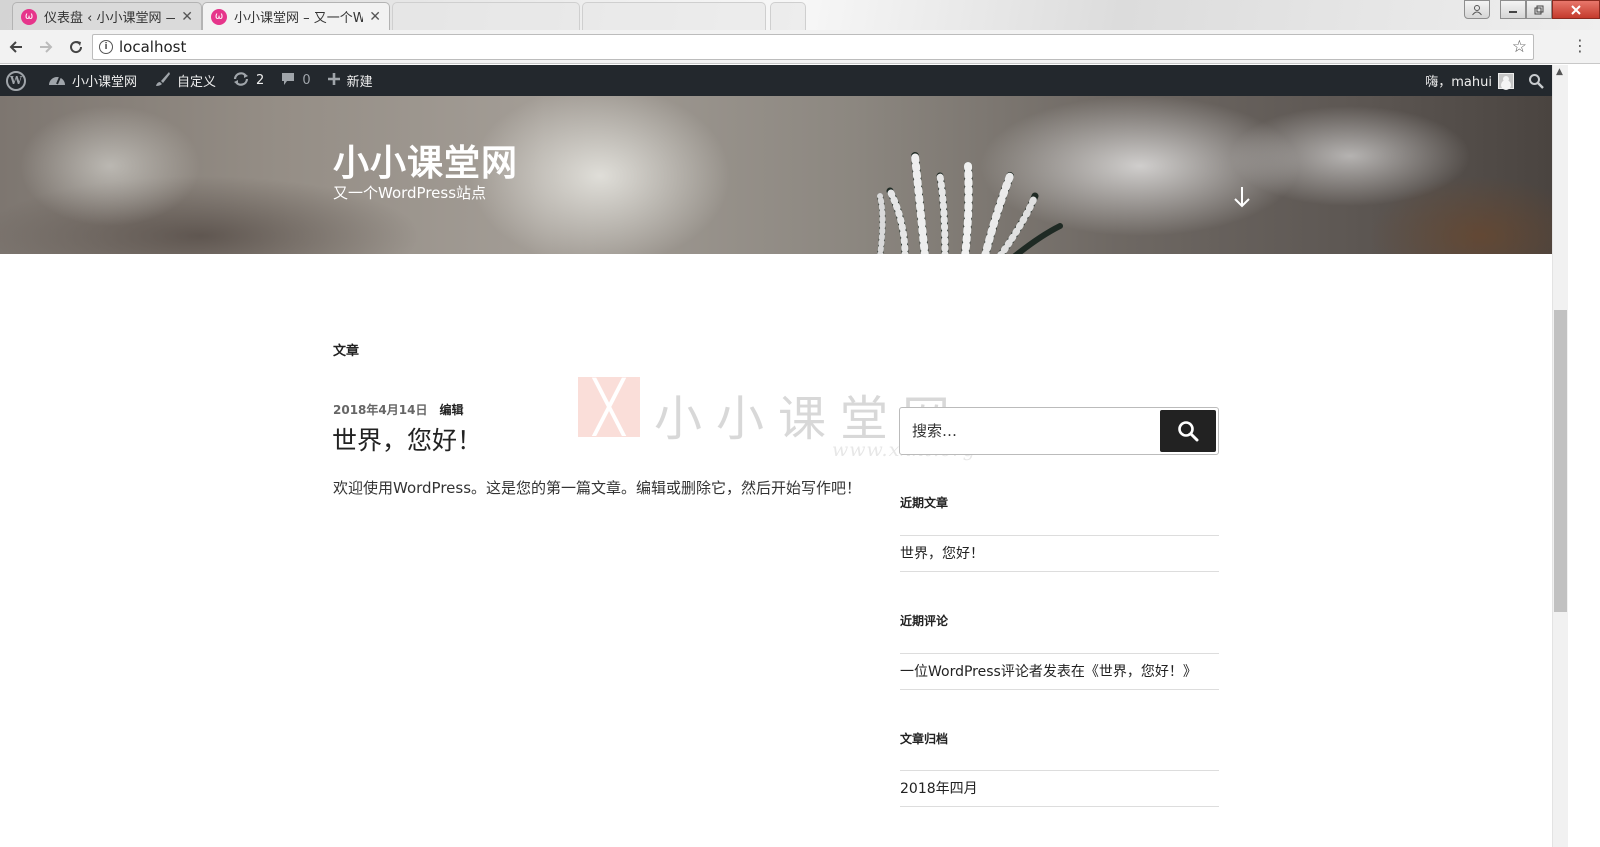  What do you see at coordinates (425, 160) in the screenshot?
I see `site-title: 小小课堂网` at bounding box center [425, 160].